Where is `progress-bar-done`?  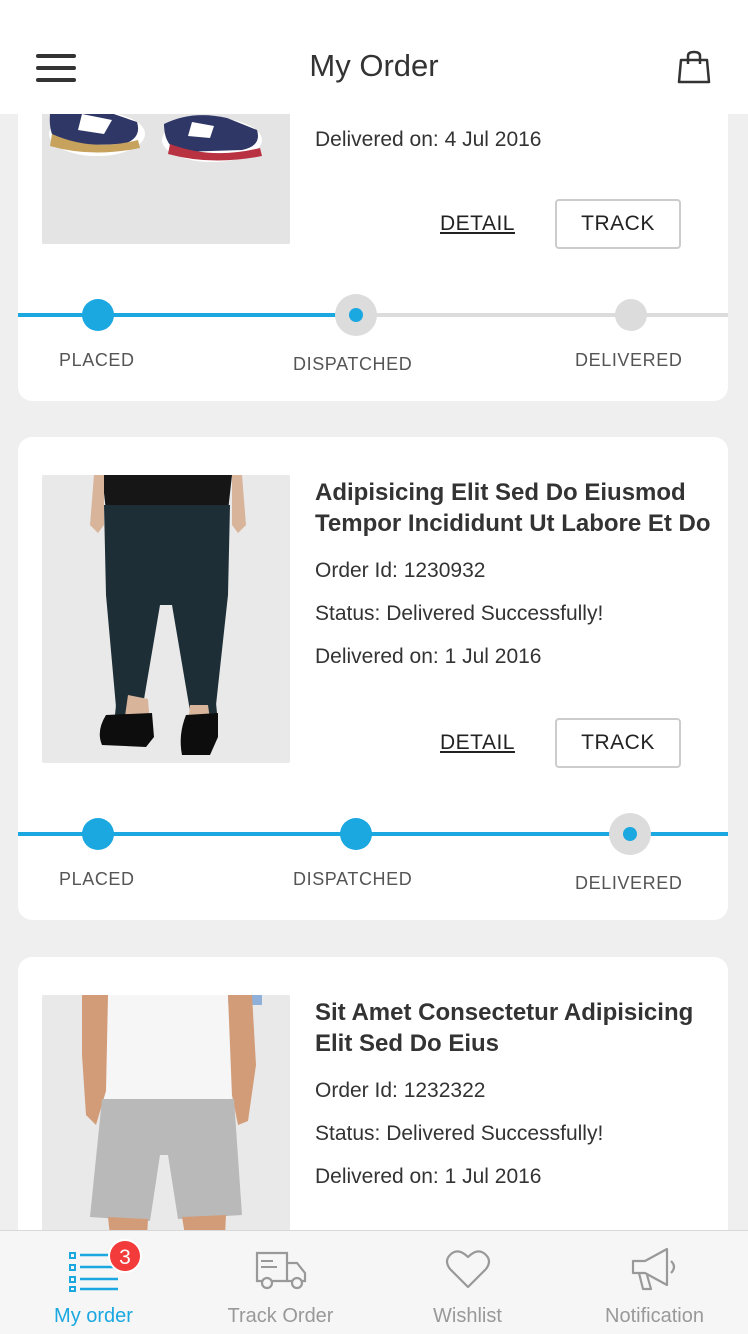 progress-bar-done is located at coordinates (187, 315).